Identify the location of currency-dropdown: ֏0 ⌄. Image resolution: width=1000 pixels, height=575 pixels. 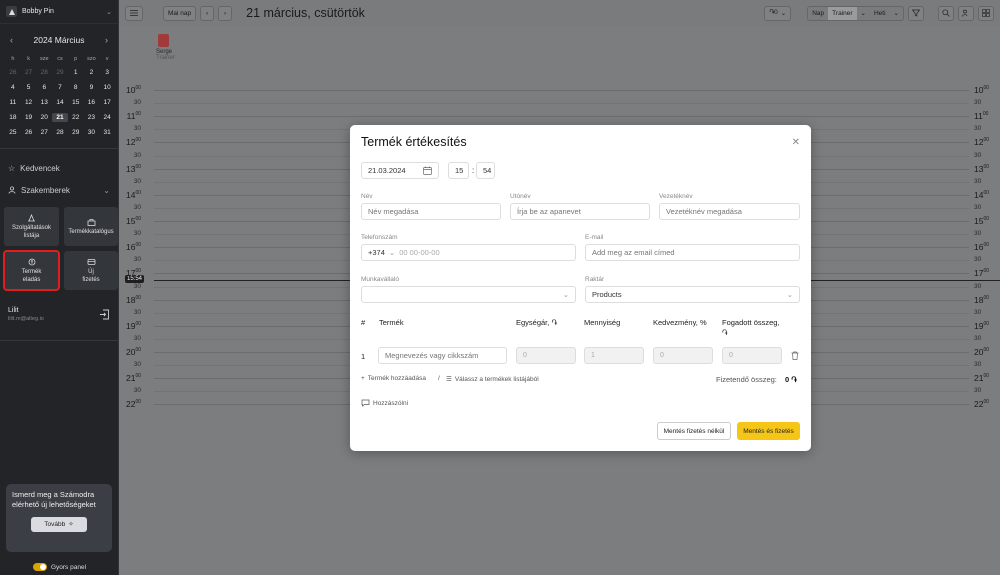
(778, 13).